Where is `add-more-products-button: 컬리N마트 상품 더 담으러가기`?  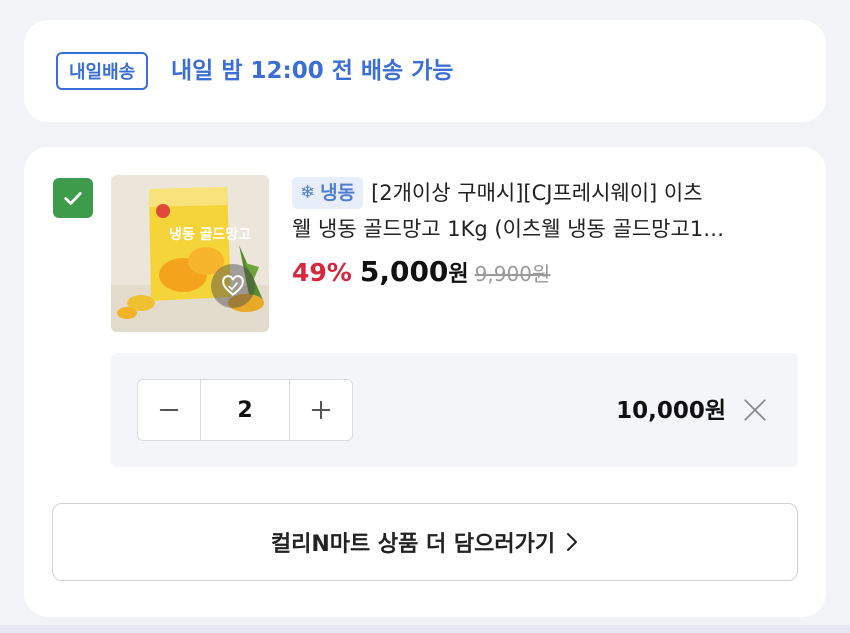
add-more-products-button: 컬리N마트 상품 더 담으러가기 is located at coordinates (425, 542).